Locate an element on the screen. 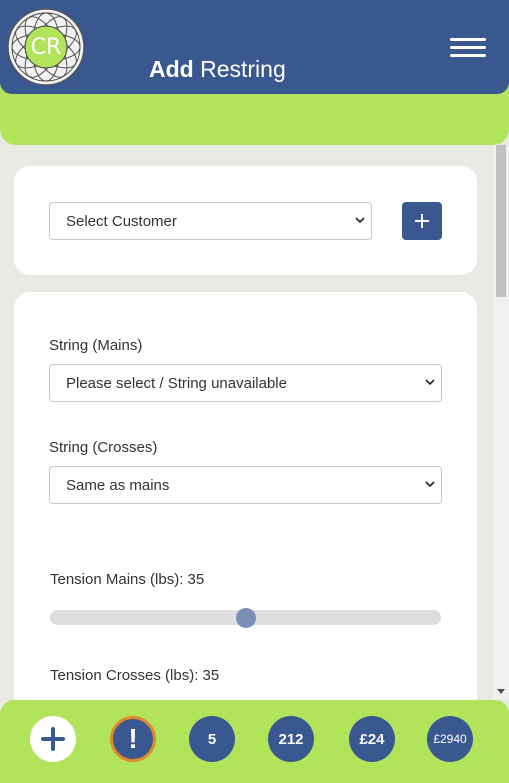  logo-text: CR is located at coordinates (46, 47).